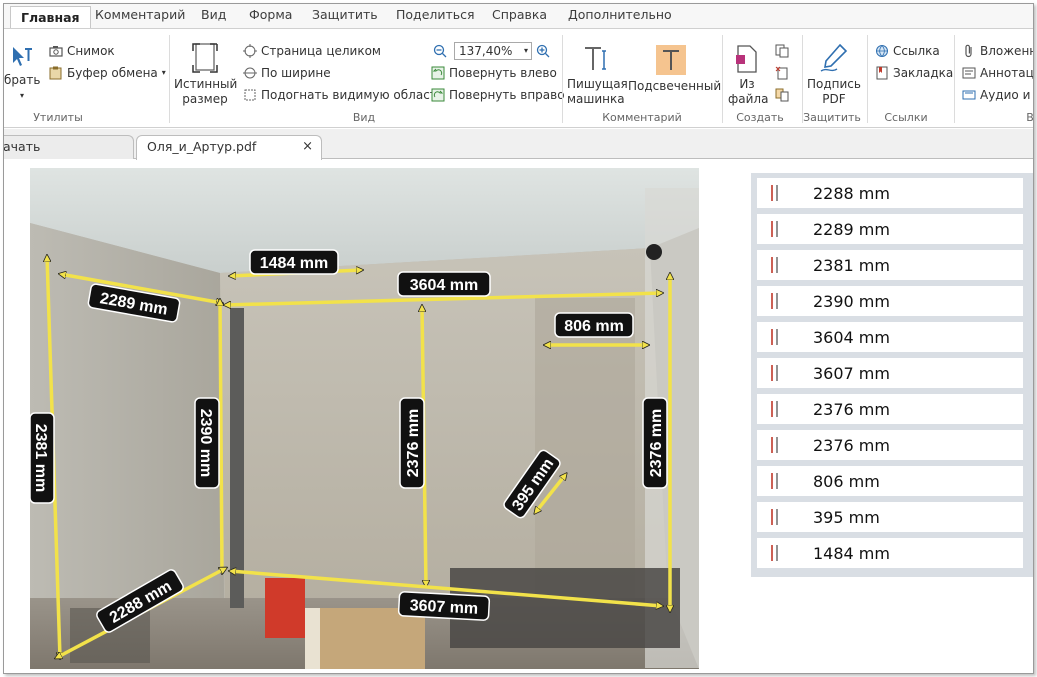 The height and width of the screenshot is (677, 1037). I want to click on list-item: 3607 mm, so click(890, 373).